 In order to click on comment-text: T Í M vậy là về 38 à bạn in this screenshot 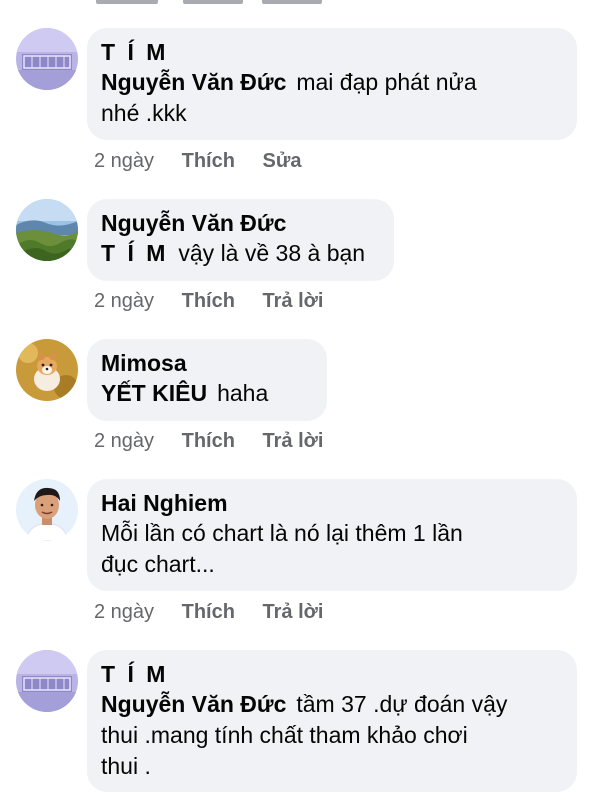, I will do `click(240, 253)`.